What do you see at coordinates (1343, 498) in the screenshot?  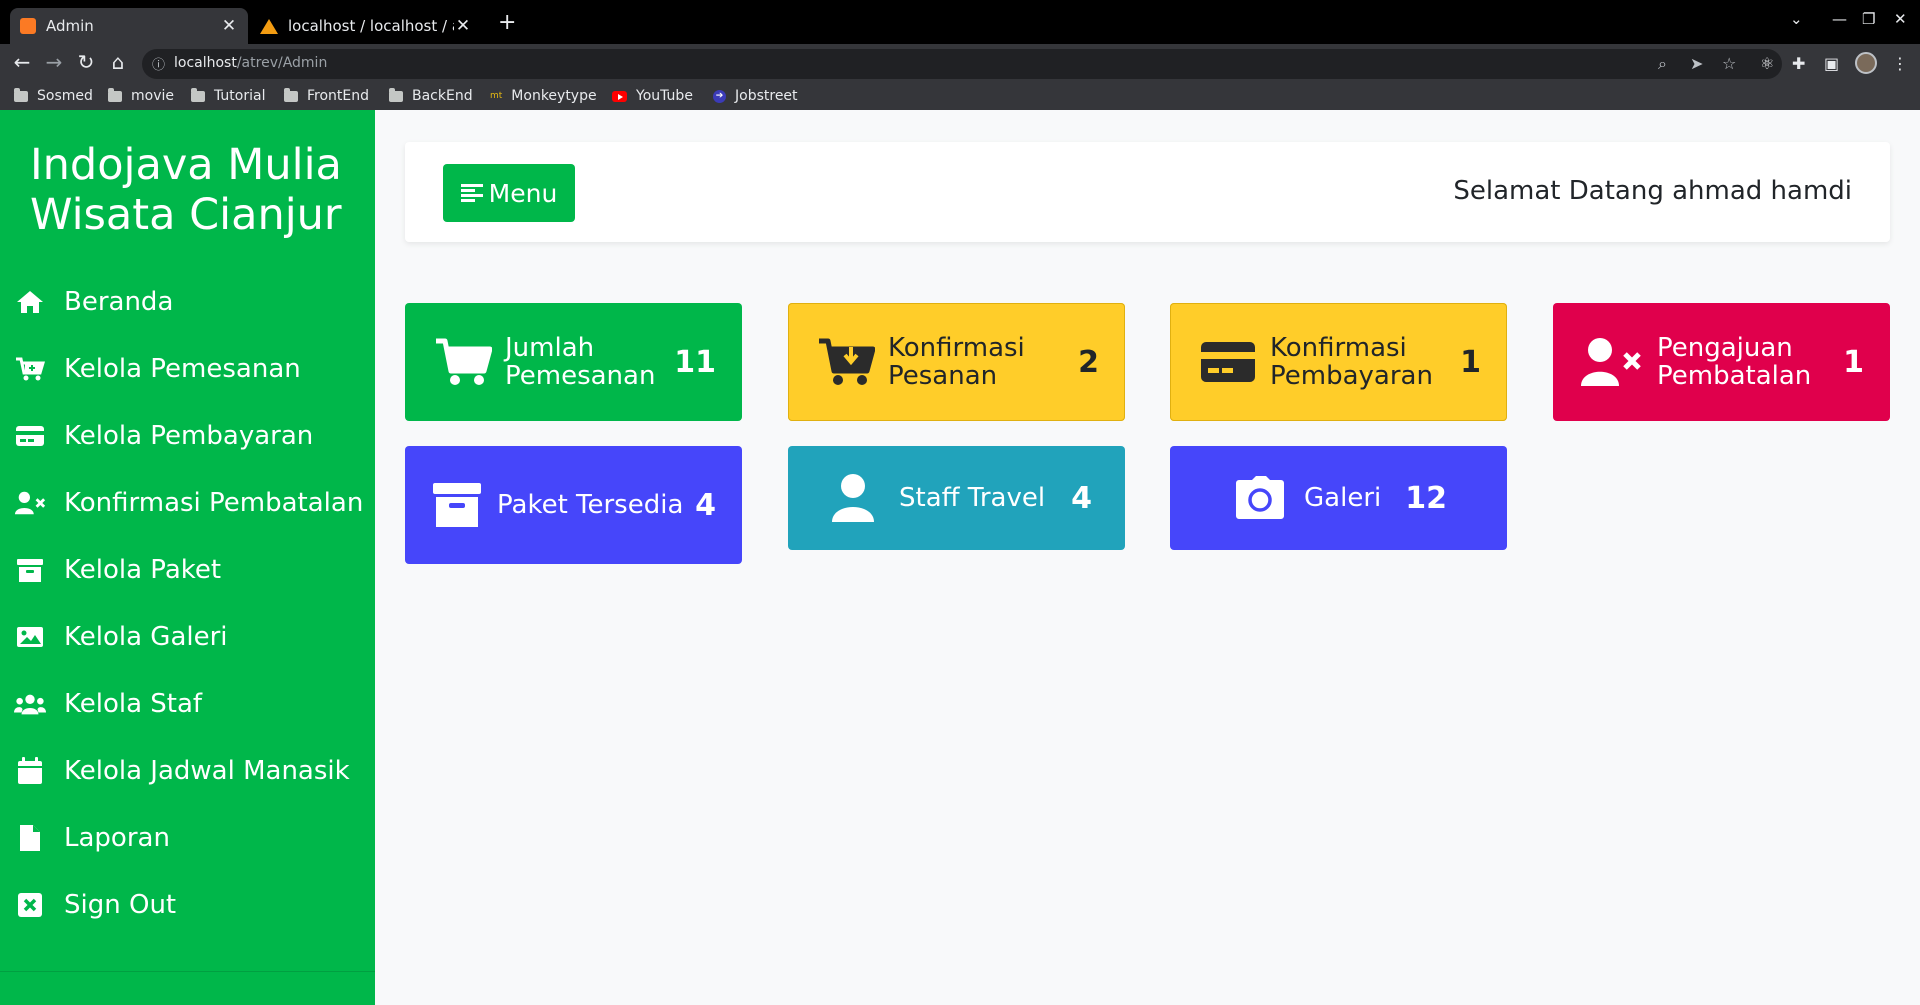 I see `card-label: Galeri` at bounding box center [1343, 498].